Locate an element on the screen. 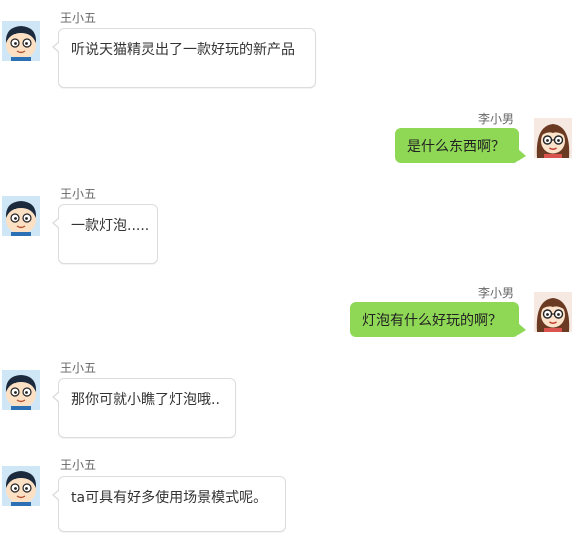 The image size is (580, 533). message-bubble: 那你可就小瞧了灯泡哦.. is located at coordinates (144, 408).